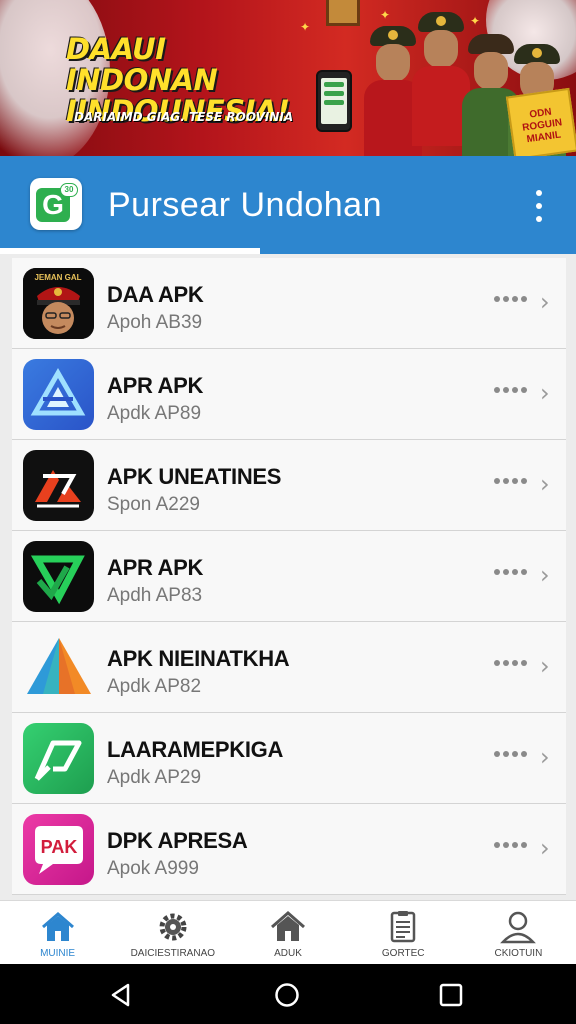 Image resolution: width=576 pixels, height=1024 pixels. I want to click on nav-label: CKIOTUIN, so click(518, 953).